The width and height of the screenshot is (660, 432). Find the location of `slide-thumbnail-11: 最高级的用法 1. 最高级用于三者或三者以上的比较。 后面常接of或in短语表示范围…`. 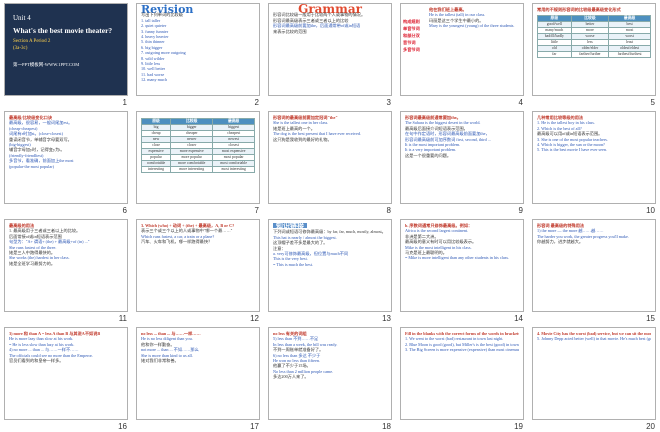

slide-thumbnail-11: 最高级的用法 1. 最高级用于三者或三者以上的比较。 后面常接of或in短语表示范围… is located at coordinates (66, 270).